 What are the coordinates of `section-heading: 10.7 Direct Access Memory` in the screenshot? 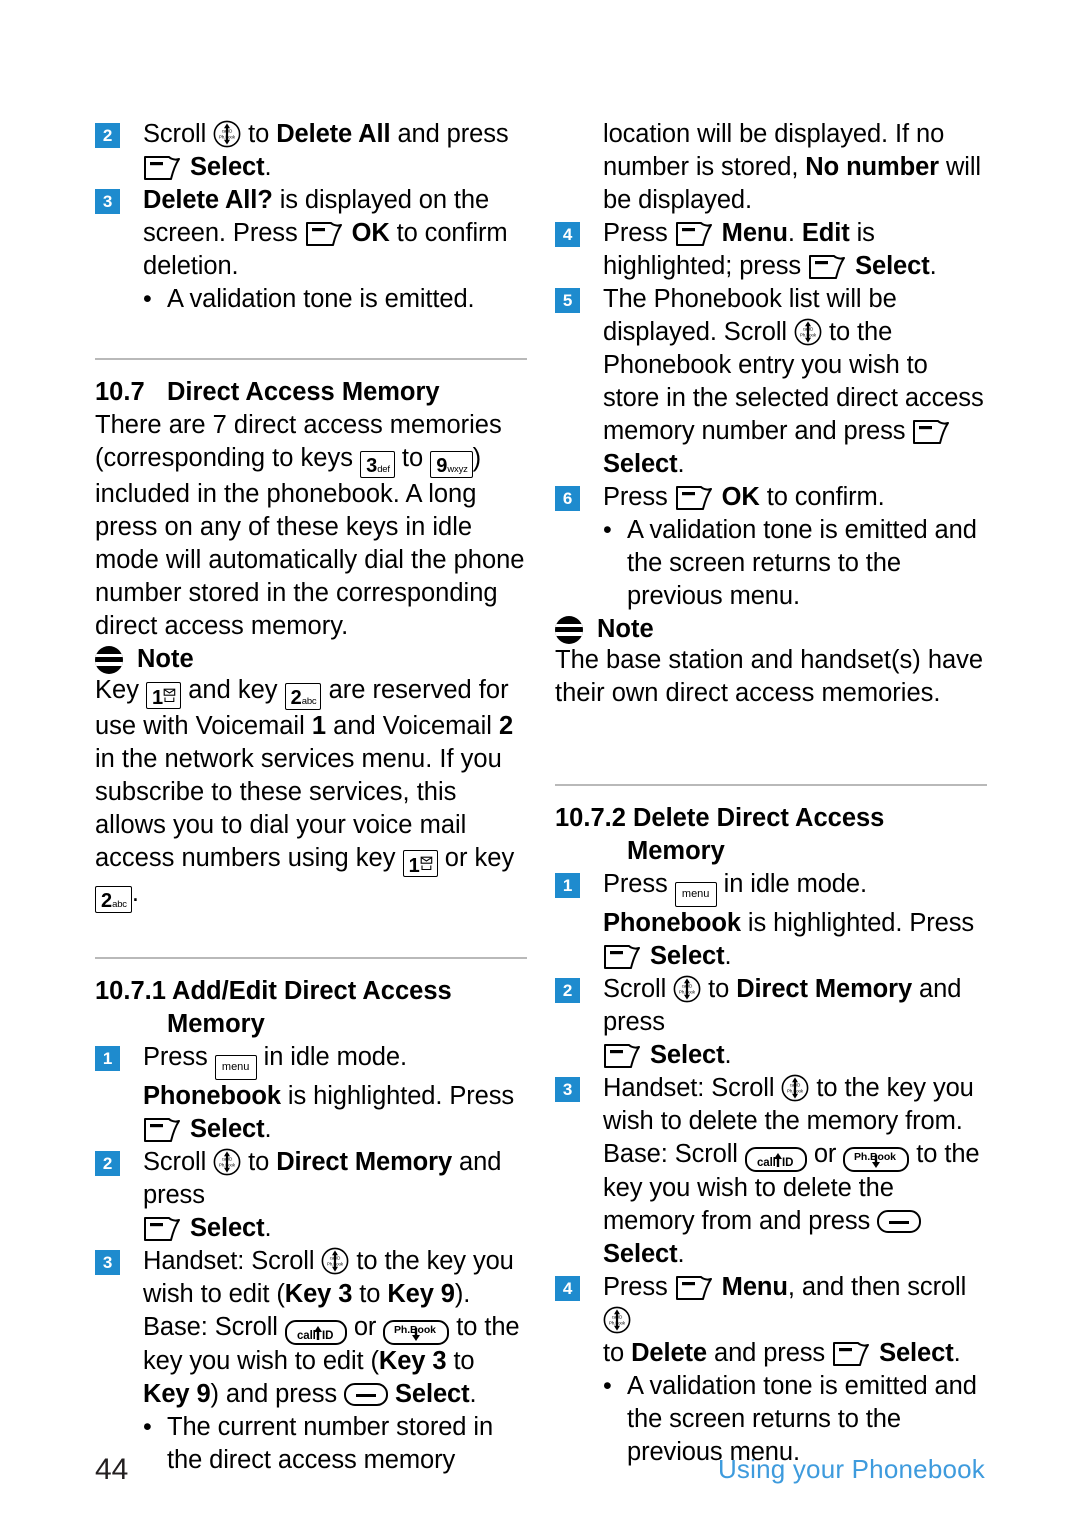 It's located at (311, 392).